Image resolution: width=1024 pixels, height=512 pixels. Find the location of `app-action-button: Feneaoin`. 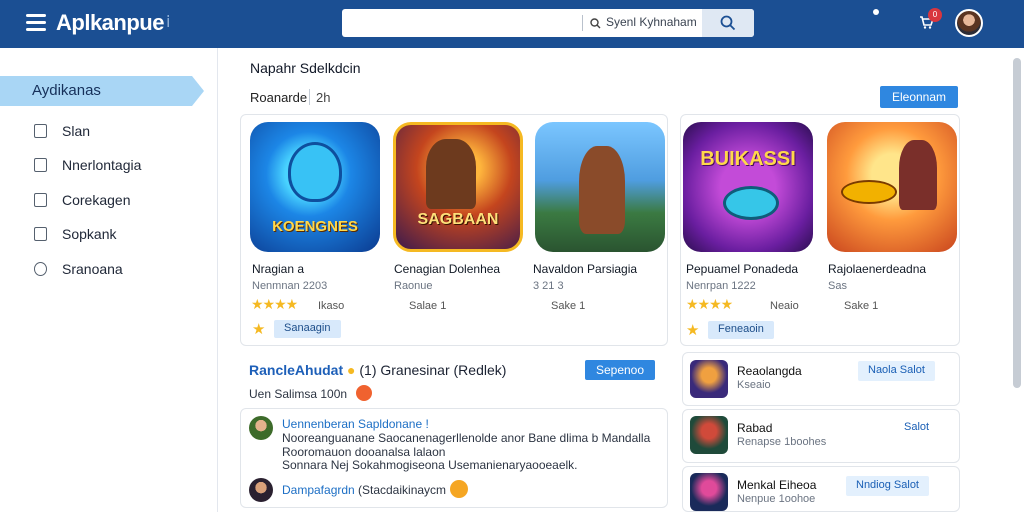

app-action-button: Feneaoin is located at coordinates (741, 330).